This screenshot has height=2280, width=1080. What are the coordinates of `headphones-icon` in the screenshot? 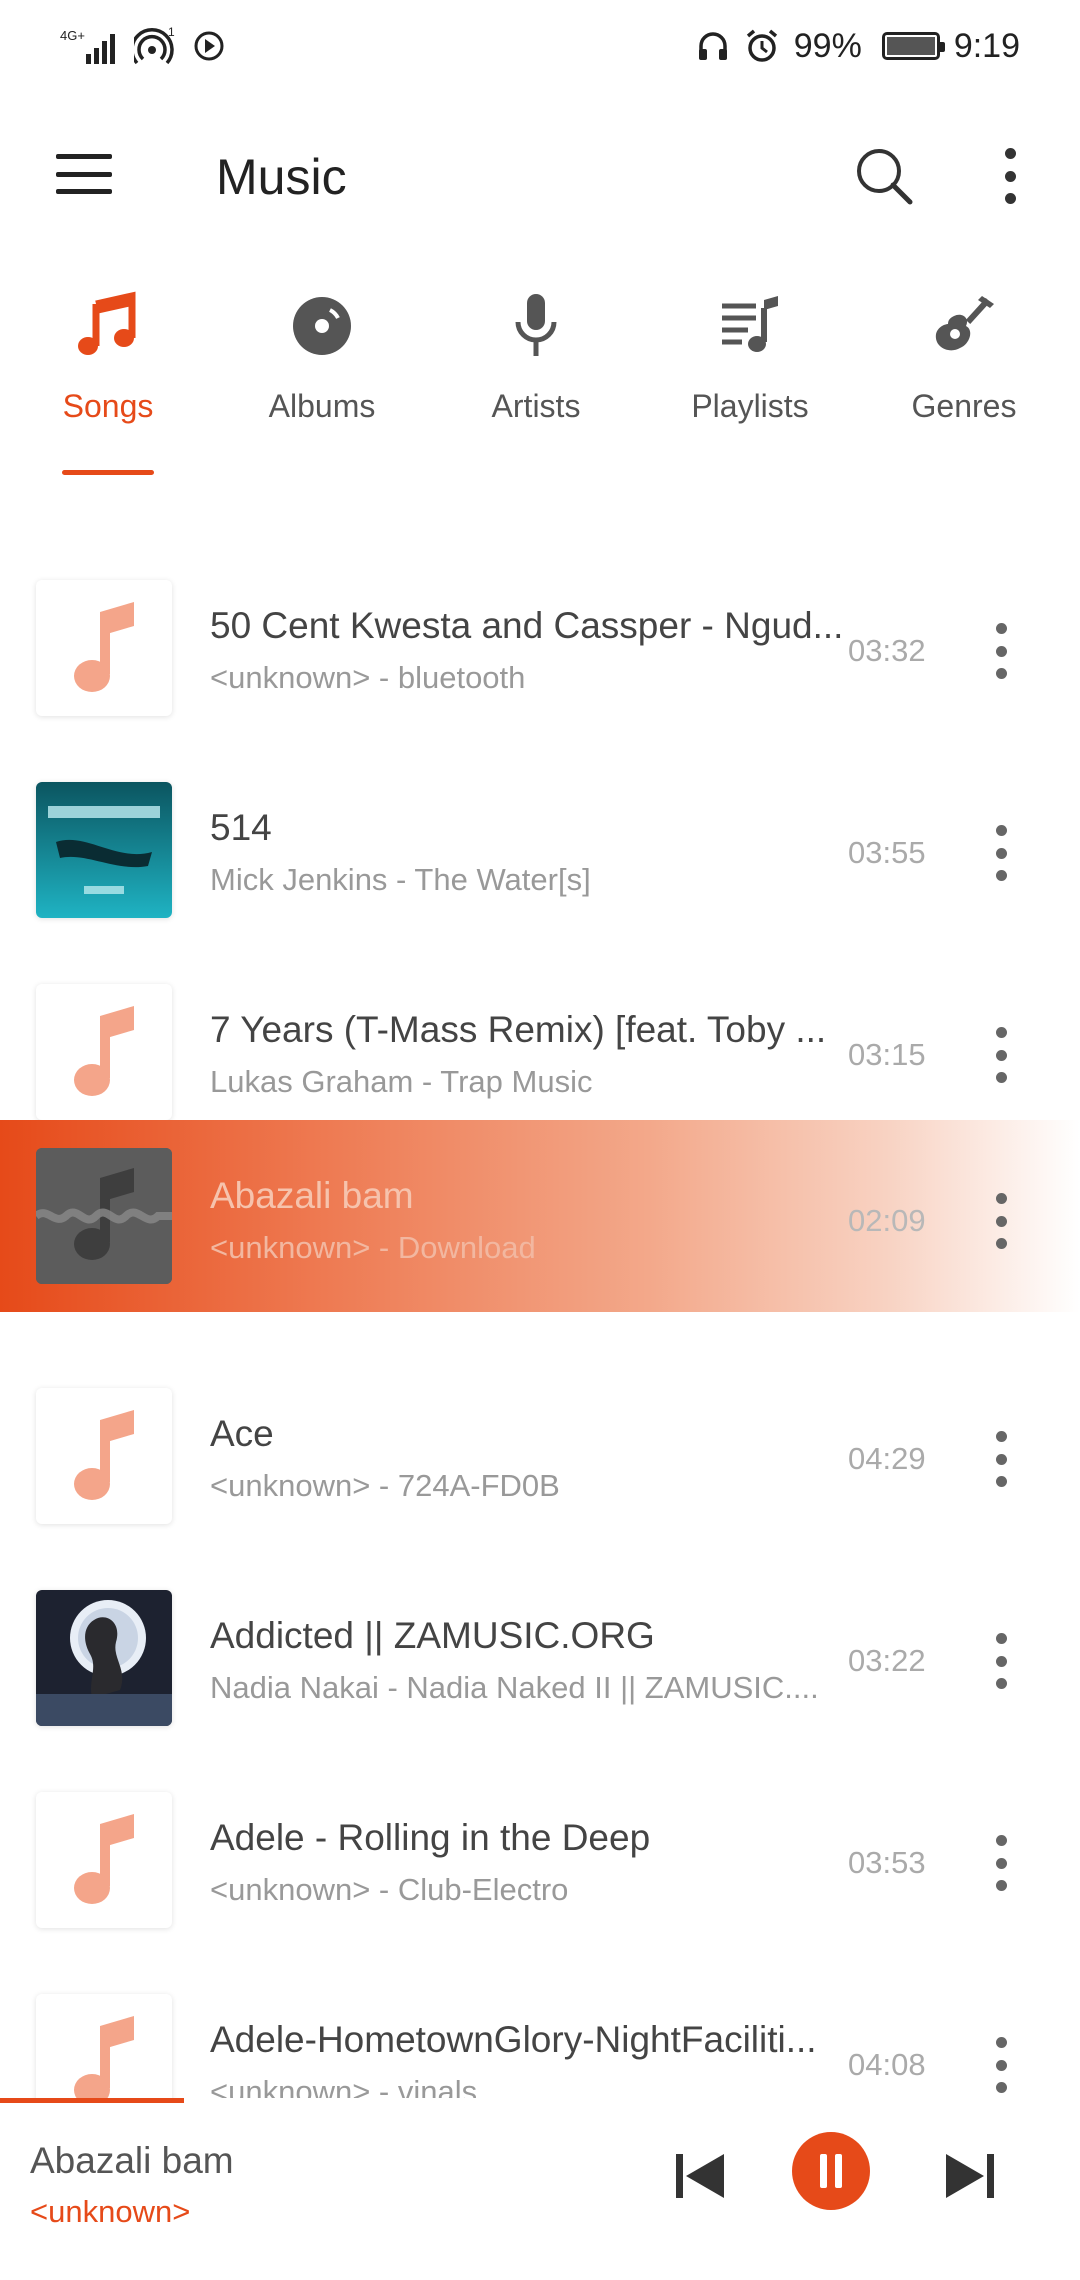 It's located at (712, 46).